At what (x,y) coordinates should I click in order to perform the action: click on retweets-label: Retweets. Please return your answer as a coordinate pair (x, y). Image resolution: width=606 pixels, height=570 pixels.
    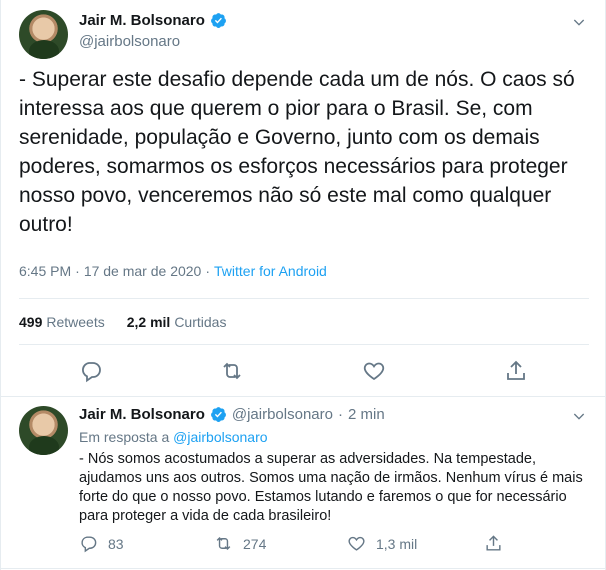
    Looking at the image, I should click on (75, 322).